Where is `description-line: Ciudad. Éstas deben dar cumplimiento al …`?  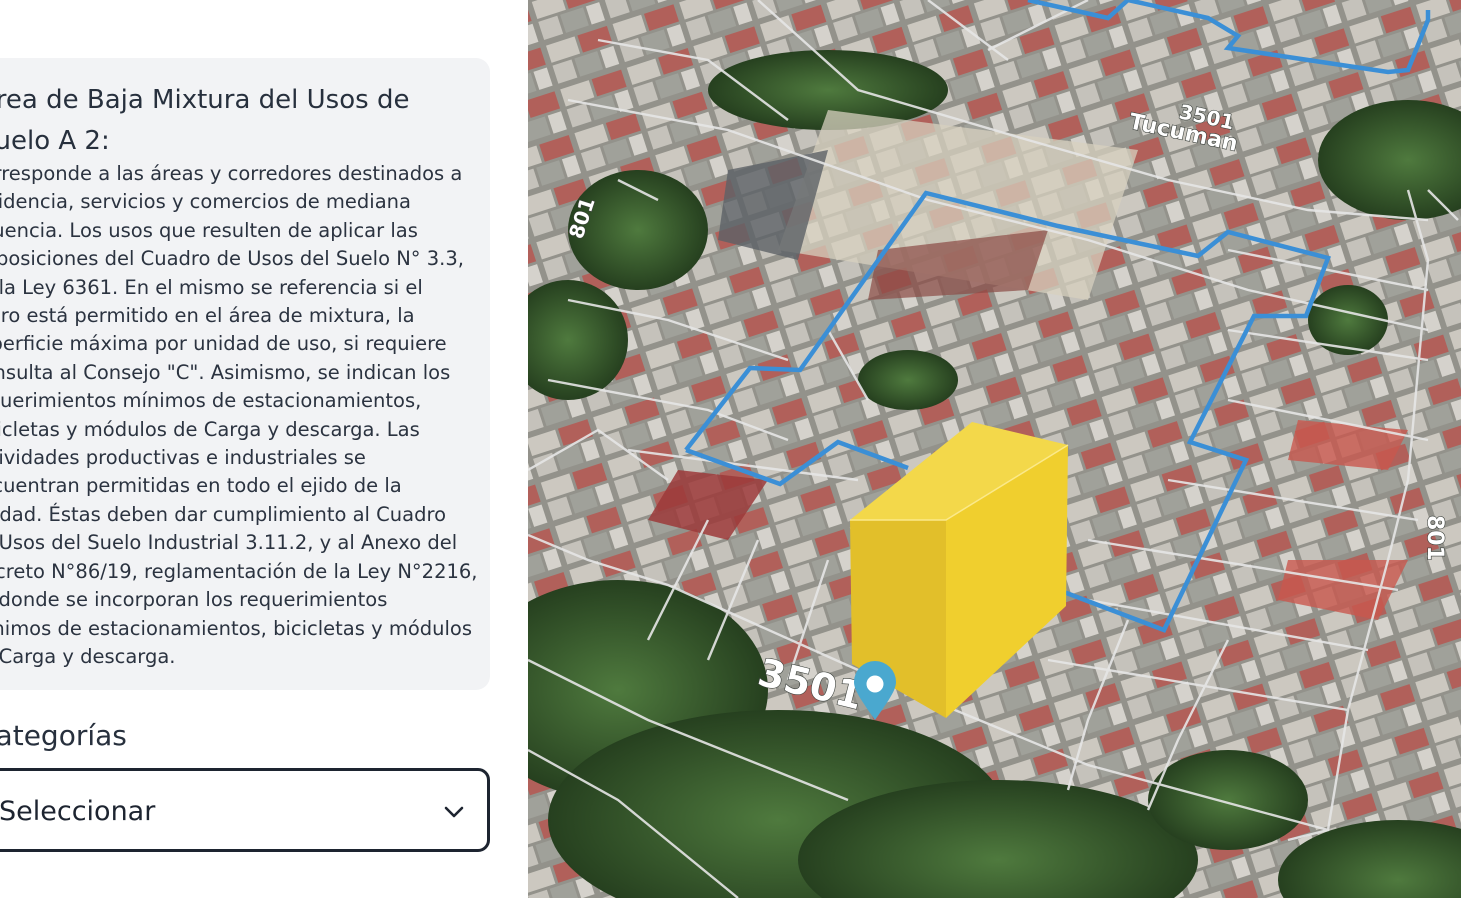
description-line: Ciudad. Éstas deben dar cumplimiento al … is located at coordinates (223, 514).